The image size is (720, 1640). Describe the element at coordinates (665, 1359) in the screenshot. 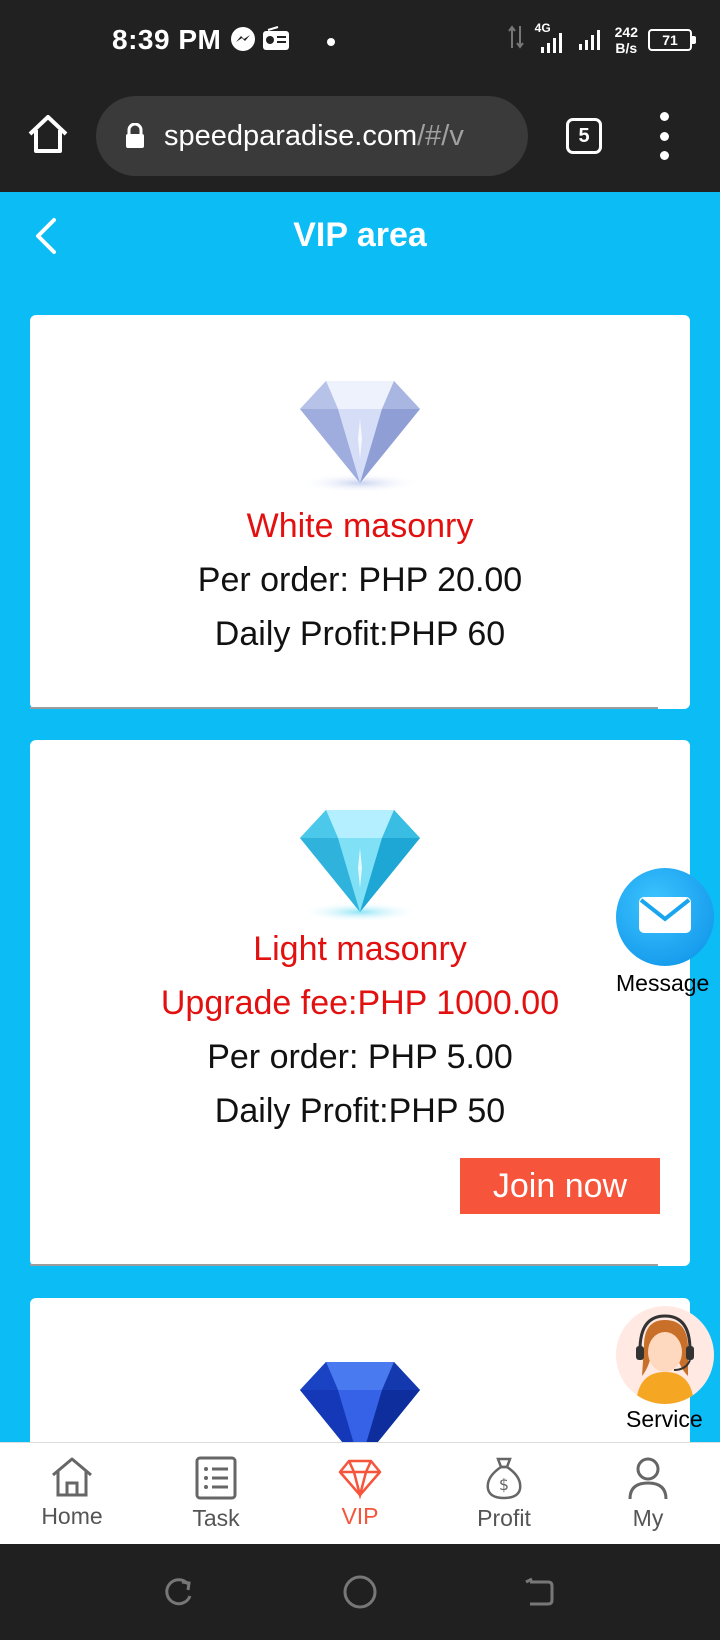

I see `support-agent-icon` at that location.